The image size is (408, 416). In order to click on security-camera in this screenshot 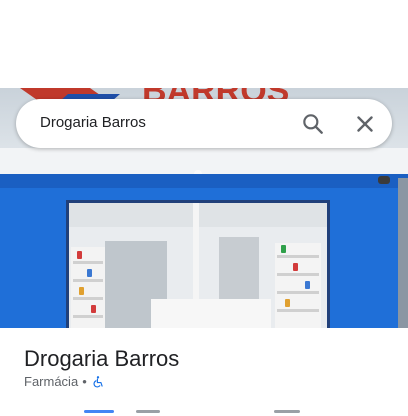, I will do `click(384, 180)`.